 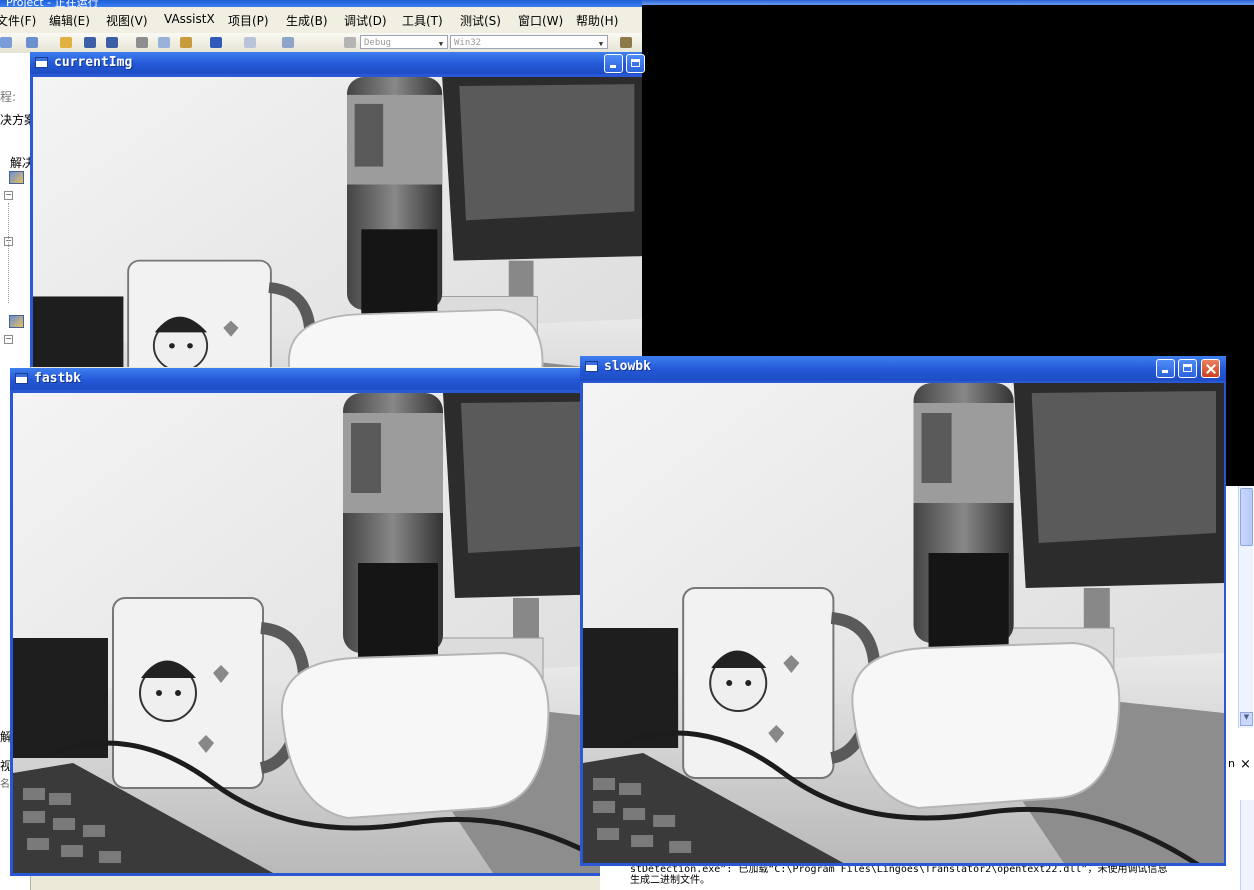 I want to click on paste-icon, so click(x=186, y=42).